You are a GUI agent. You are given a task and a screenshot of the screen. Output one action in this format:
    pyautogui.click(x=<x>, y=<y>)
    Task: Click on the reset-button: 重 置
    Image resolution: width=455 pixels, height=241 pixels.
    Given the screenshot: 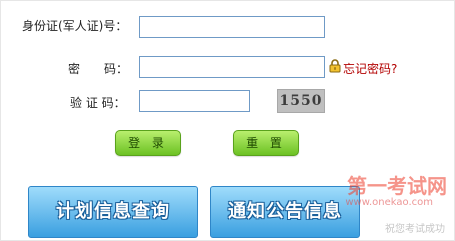 What is the action you would take?
    pyautogui.click(x=266, y=143)
    